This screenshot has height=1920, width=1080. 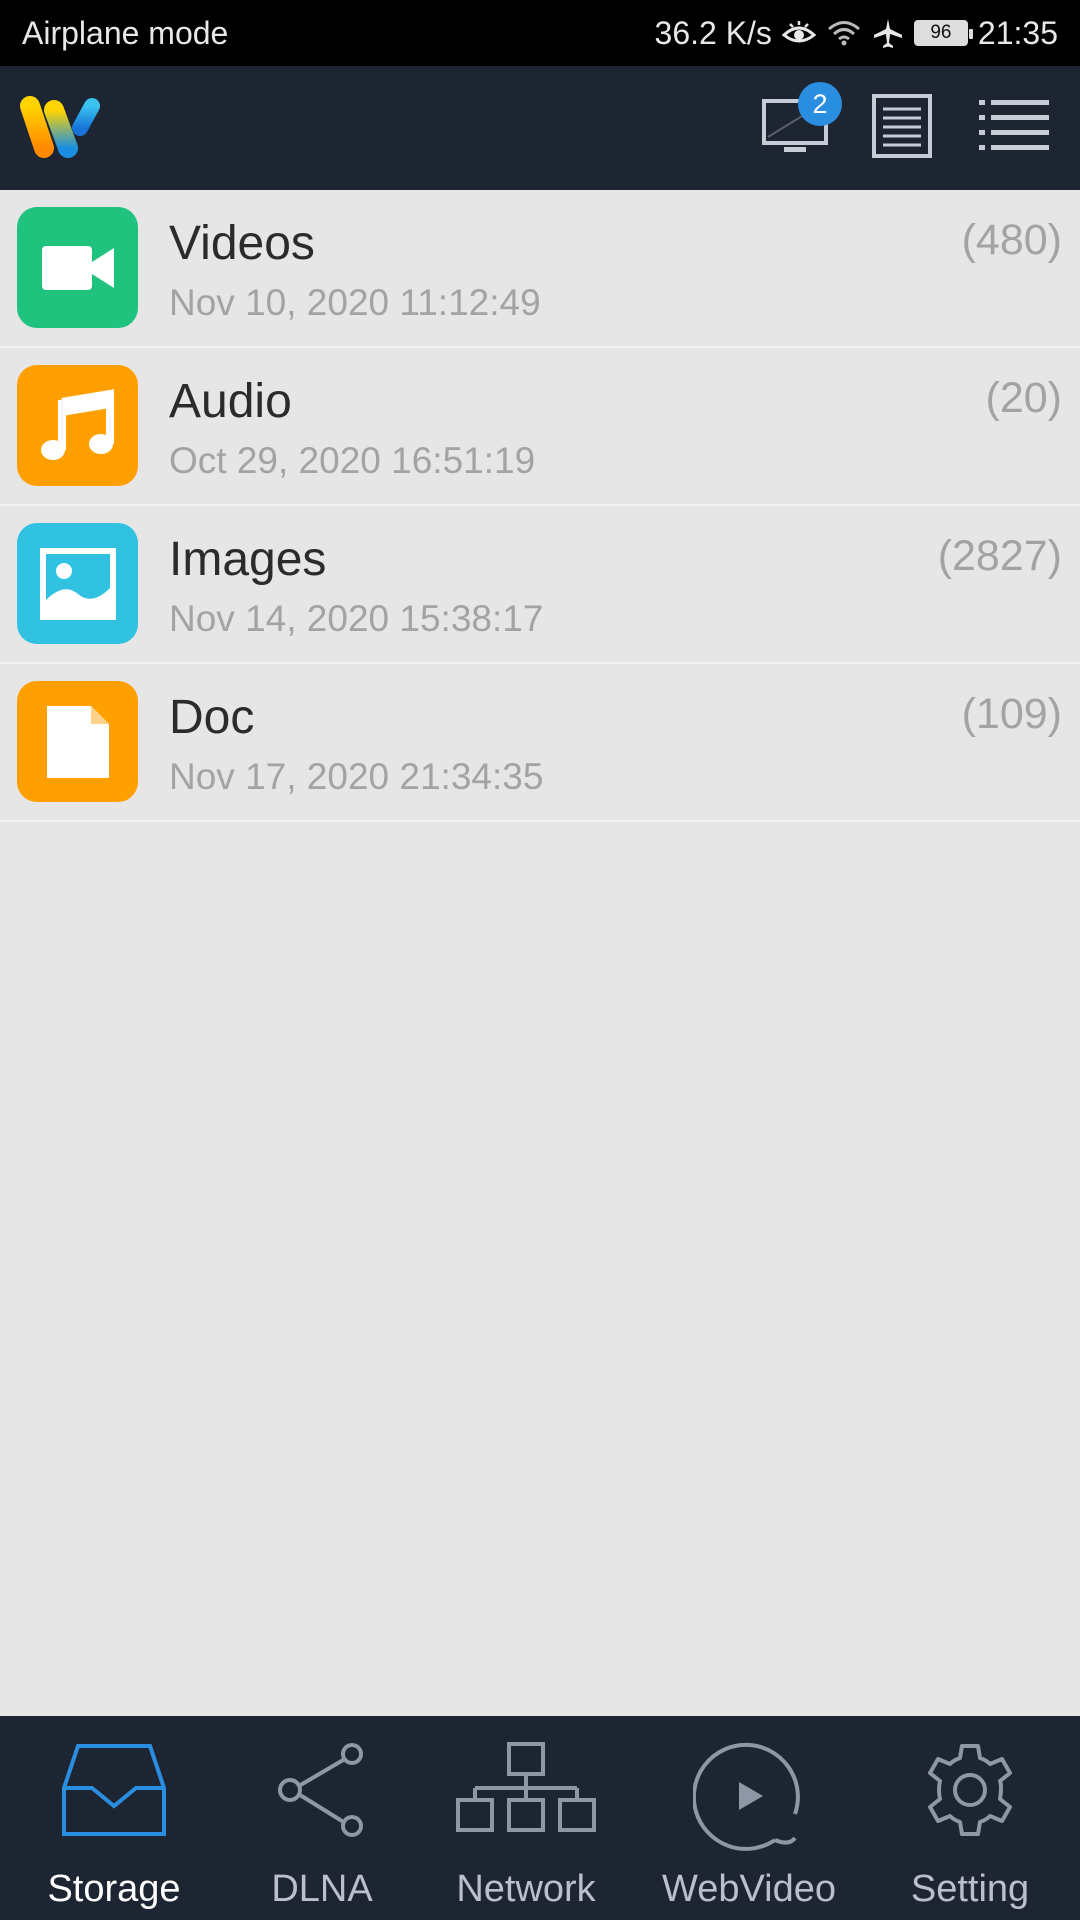 I want to click on eye-icon, so click(x=798, y=33).